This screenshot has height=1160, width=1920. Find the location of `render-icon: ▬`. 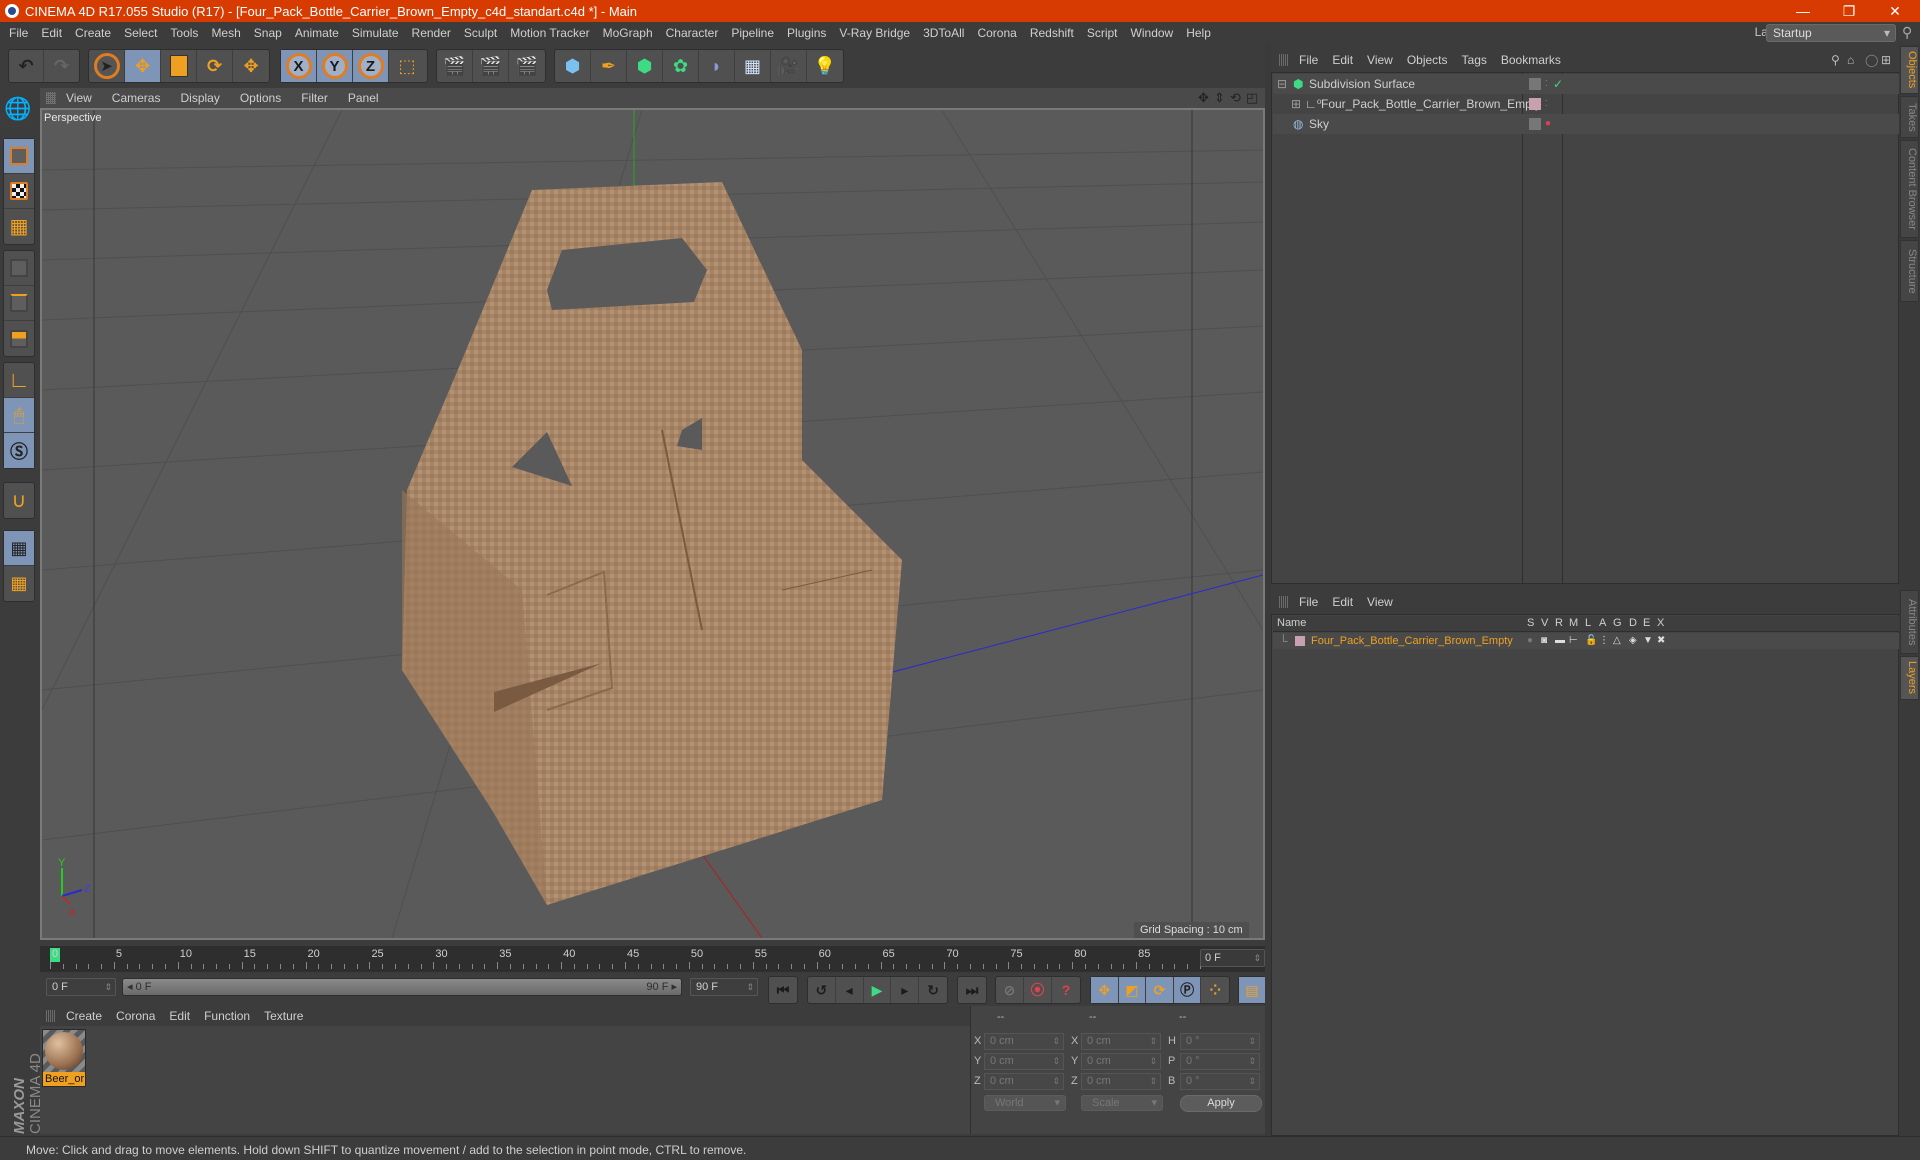

render-icon: ▬ is located at coordinates (1560, 641).